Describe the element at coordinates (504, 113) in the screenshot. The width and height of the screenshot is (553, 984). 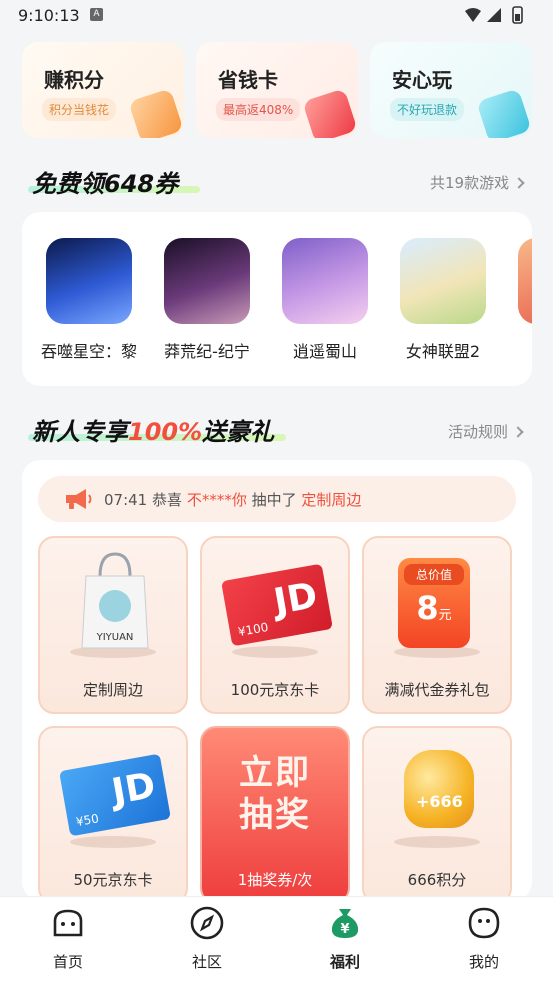
I see `shield-icon` at that location.